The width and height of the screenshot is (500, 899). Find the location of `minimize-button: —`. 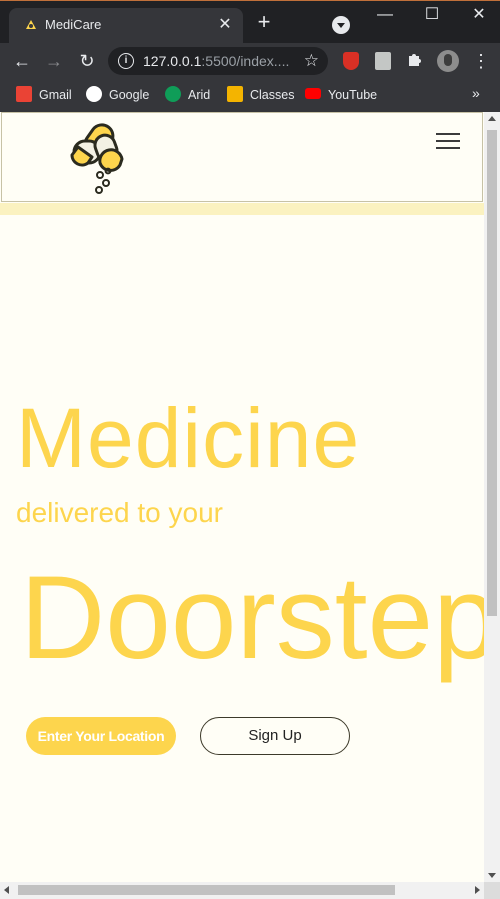

minimize-button: — is located at coordinates (385, 15).